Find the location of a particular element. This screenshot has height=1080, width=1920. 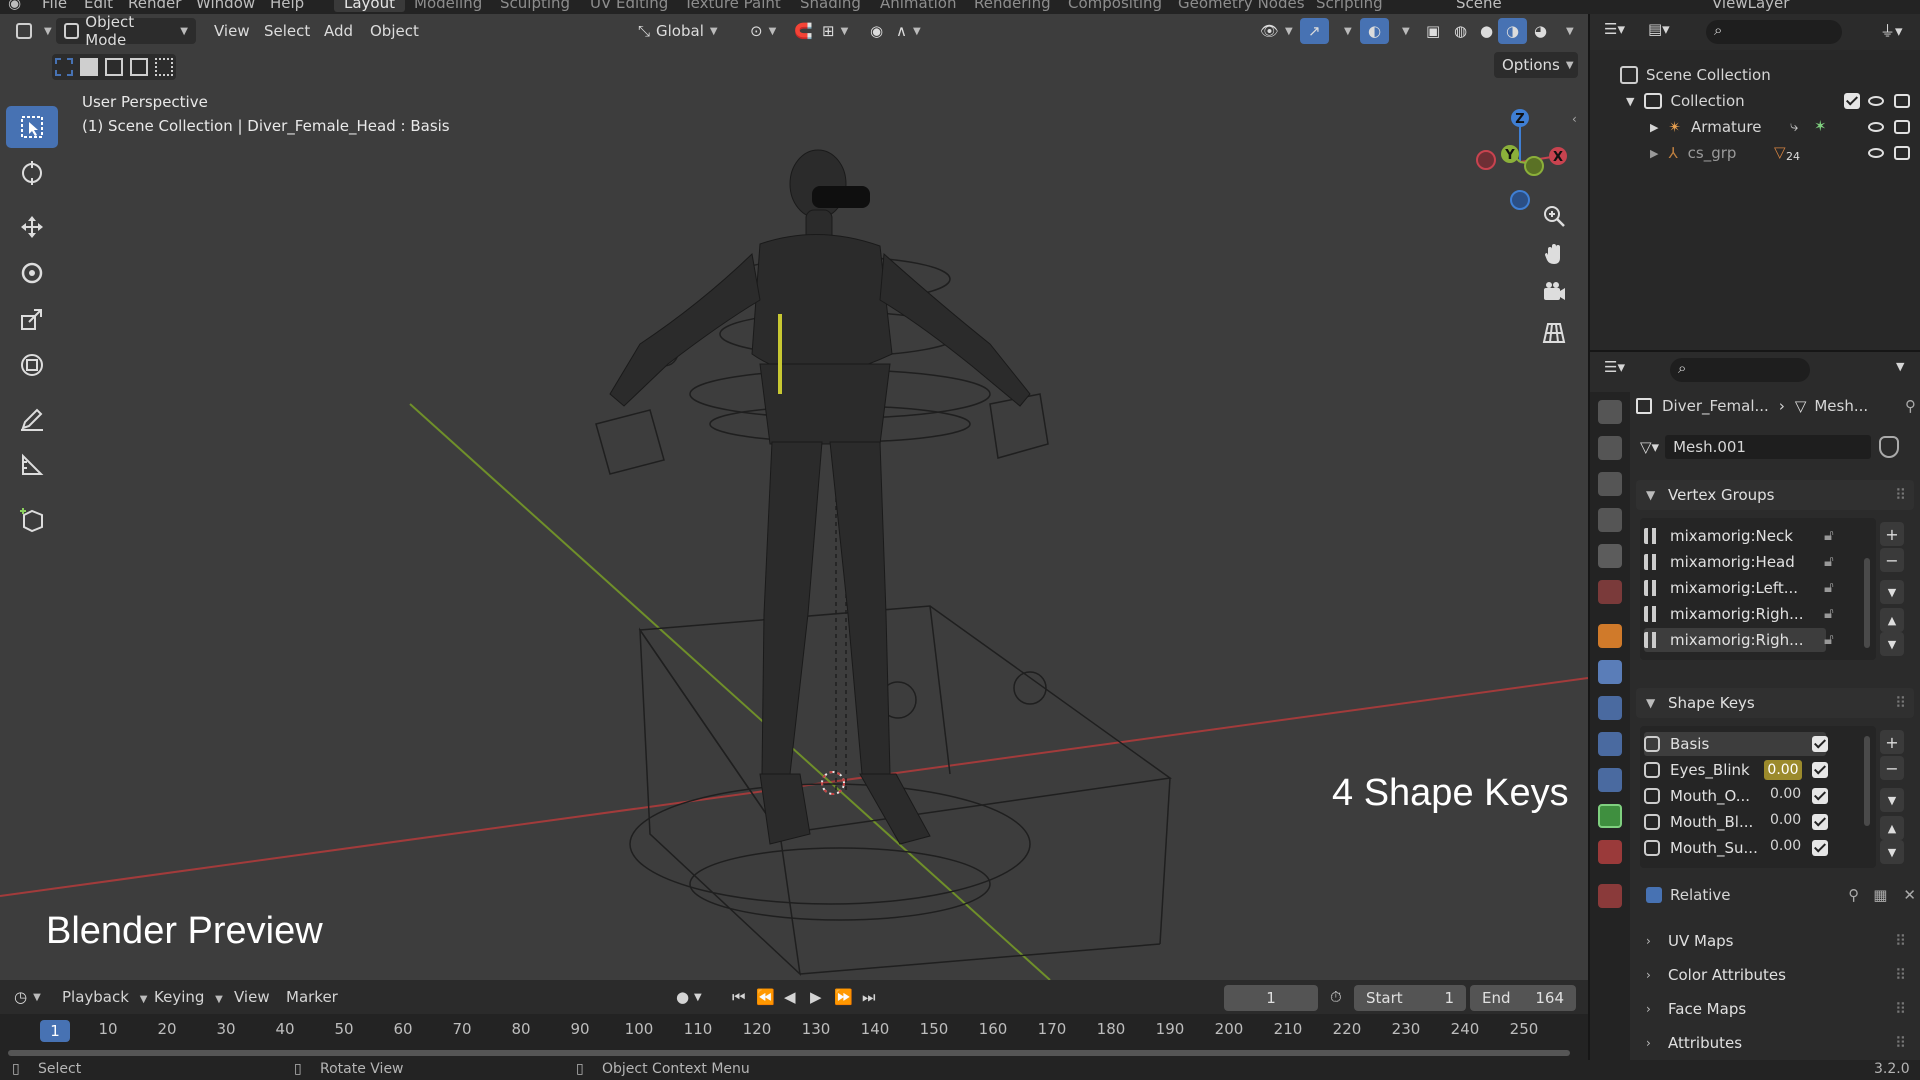

scene-selector: Scene is located at coordinates (1479, 6).